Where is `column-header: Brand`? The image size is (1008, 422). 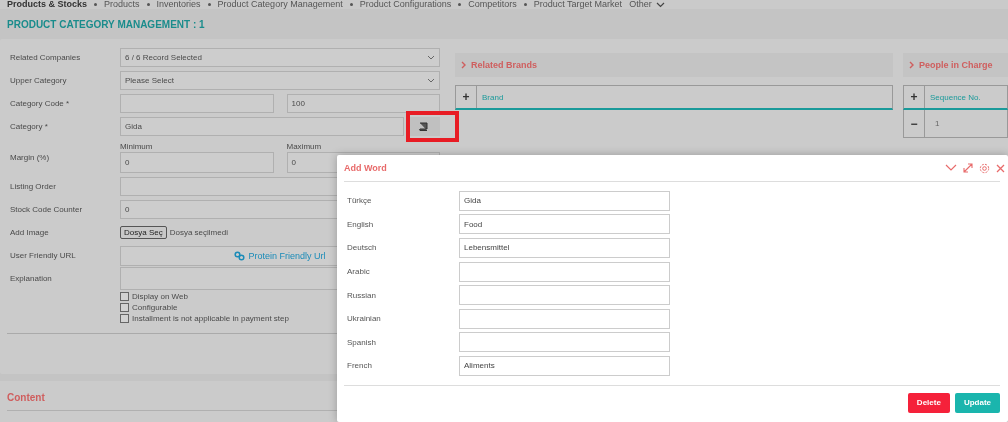 column-header: Brand is located at coordinates (492, 97).